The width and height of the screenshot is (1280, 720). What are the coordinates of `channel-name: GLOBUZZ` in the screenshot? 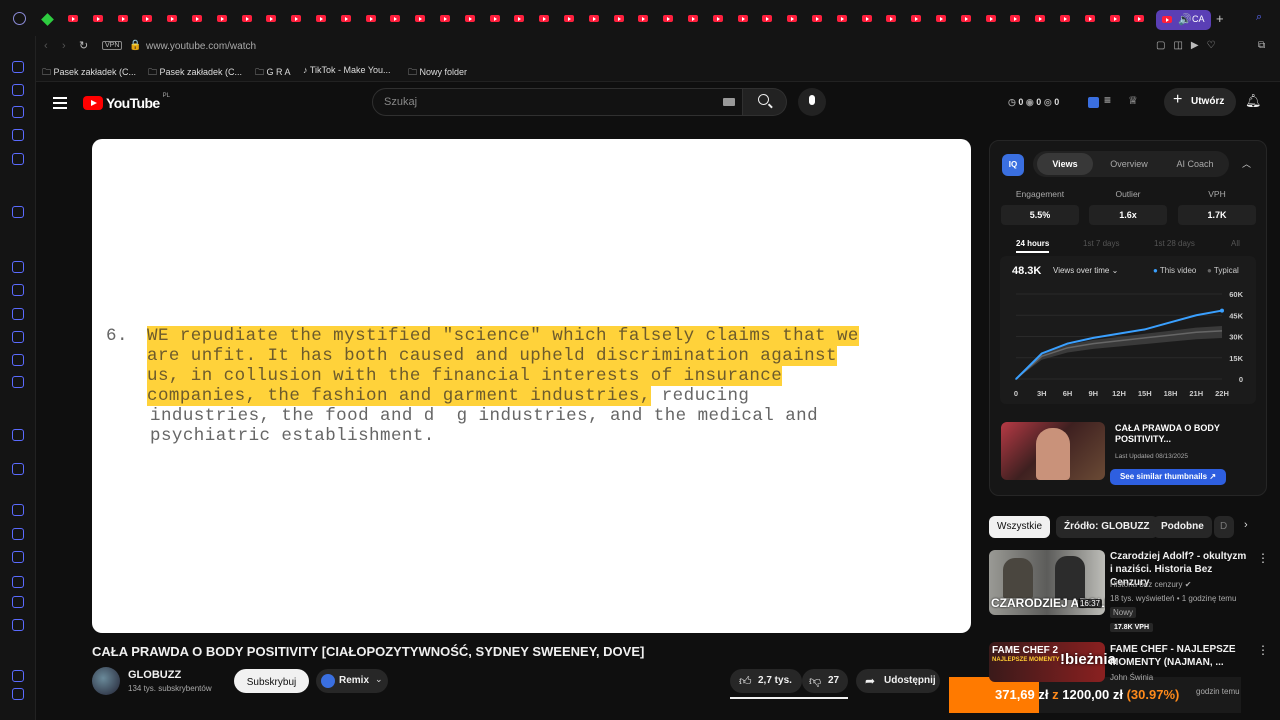 It's located at (154, 675).